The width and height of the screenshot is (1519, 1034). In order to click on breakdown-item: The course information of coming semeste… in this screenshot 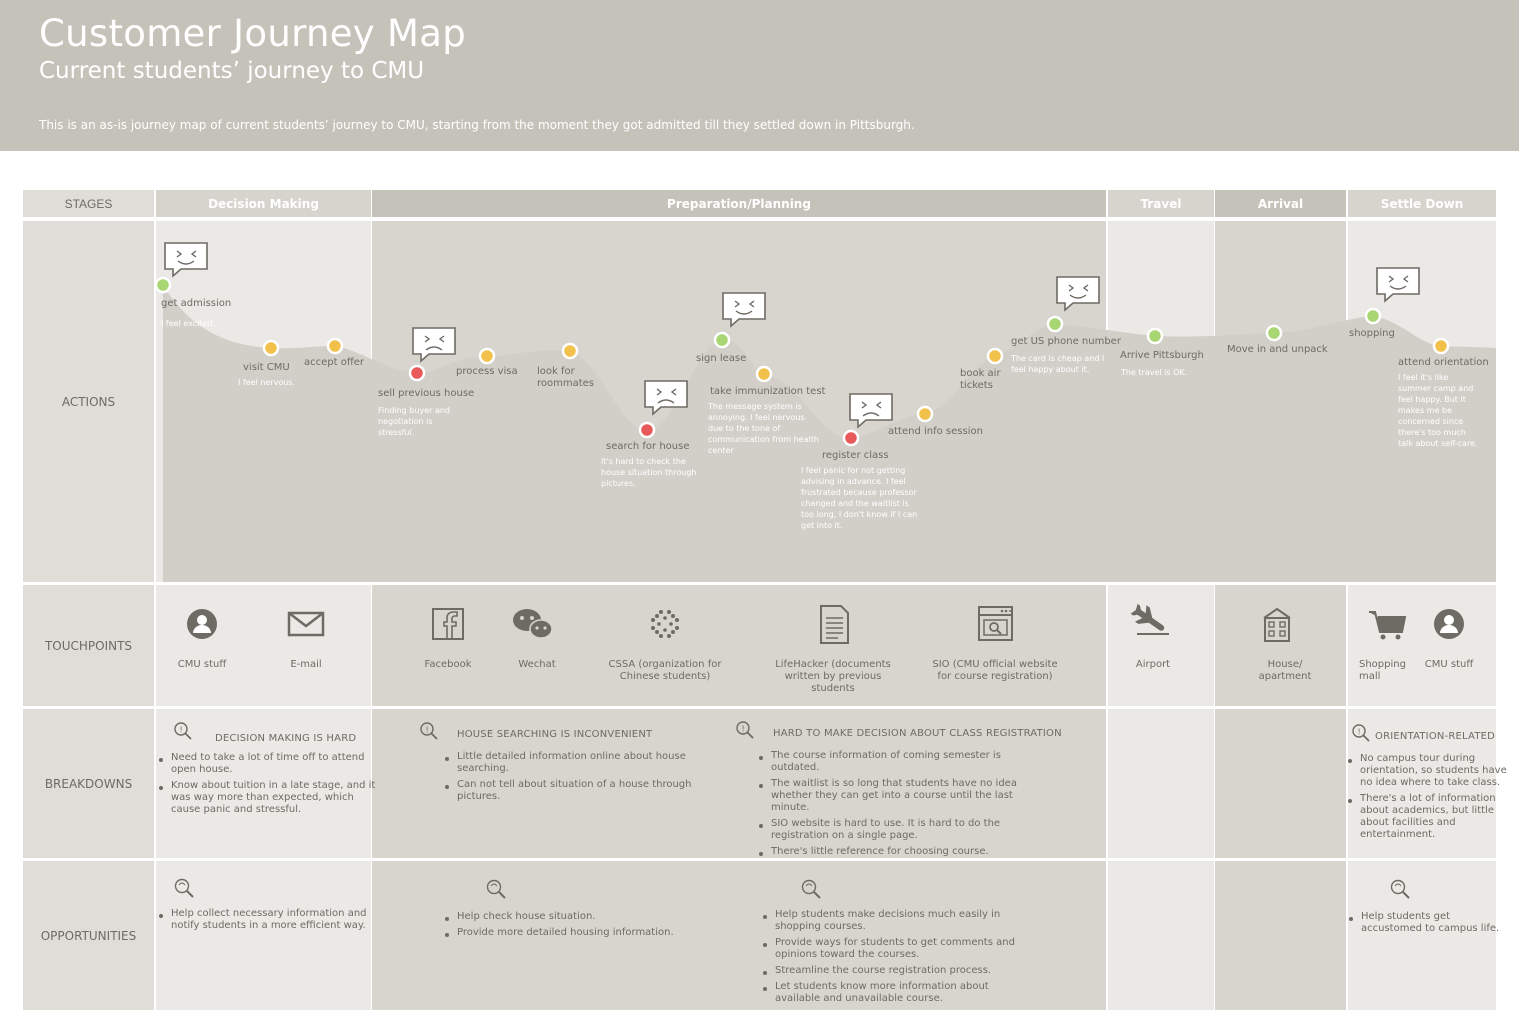, I will do `click(895, 762)`.